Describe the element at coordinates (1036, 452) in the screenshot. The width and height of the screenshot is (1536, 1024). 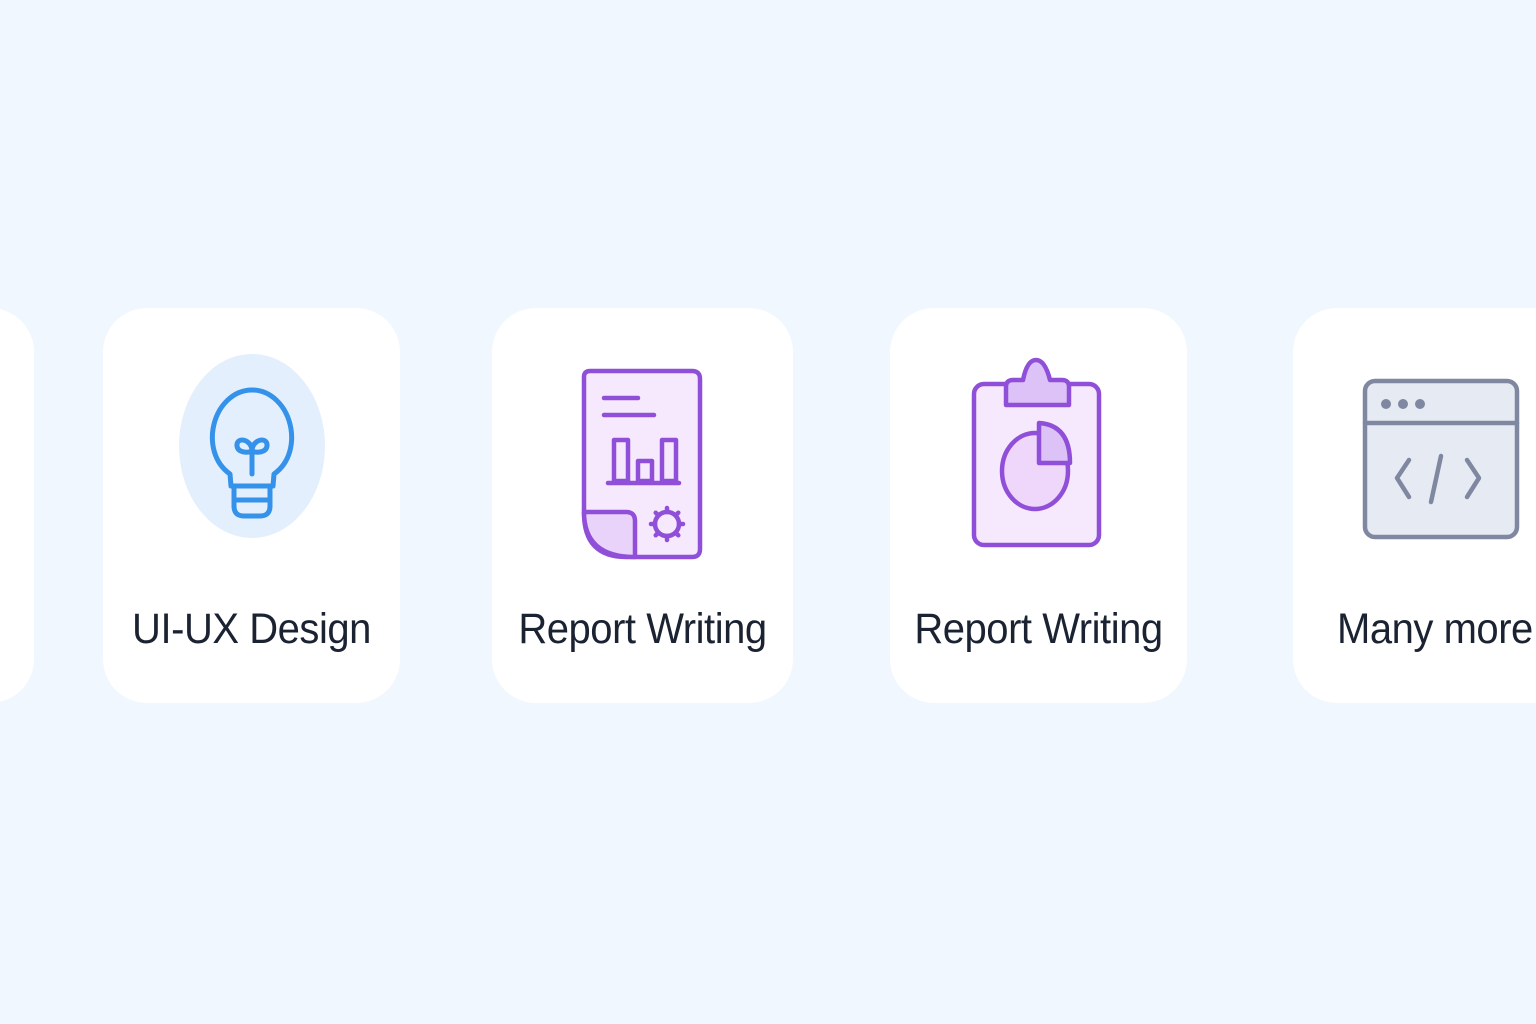
I see `clipboard-chart-icon` at that location.